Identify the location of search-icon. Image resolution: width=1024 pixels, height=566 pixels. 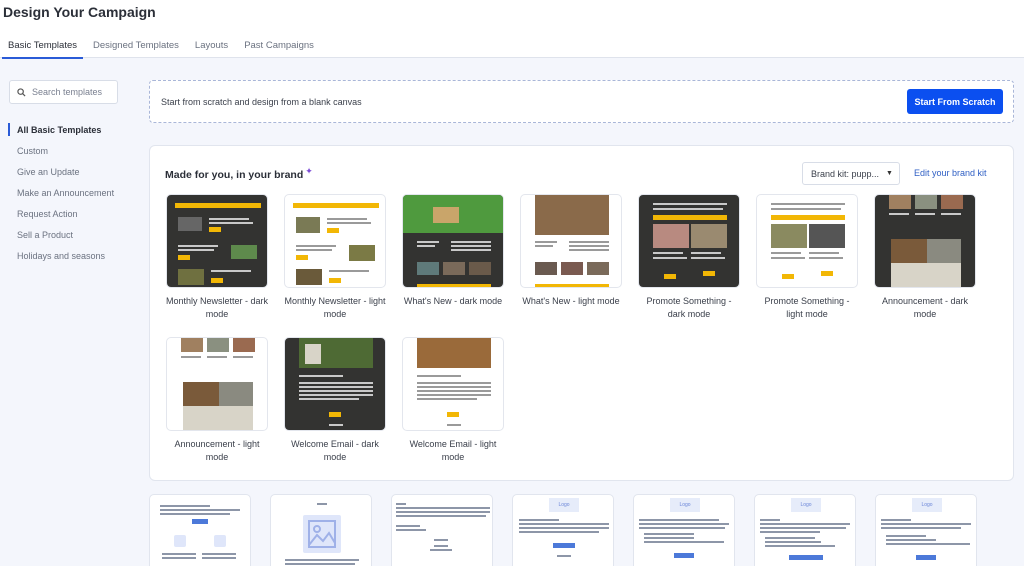
(21, 92).